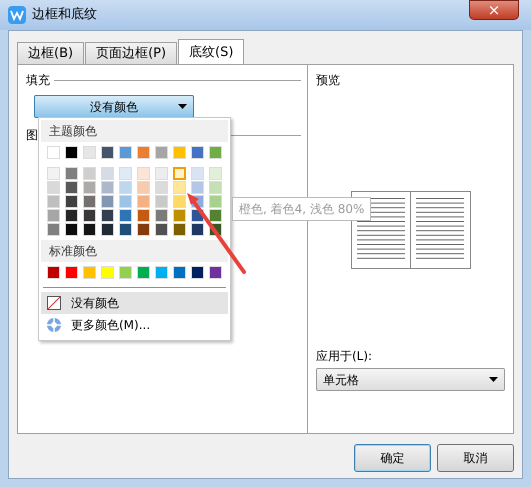  I want to click on section-label: 填充, so click(38, 80).